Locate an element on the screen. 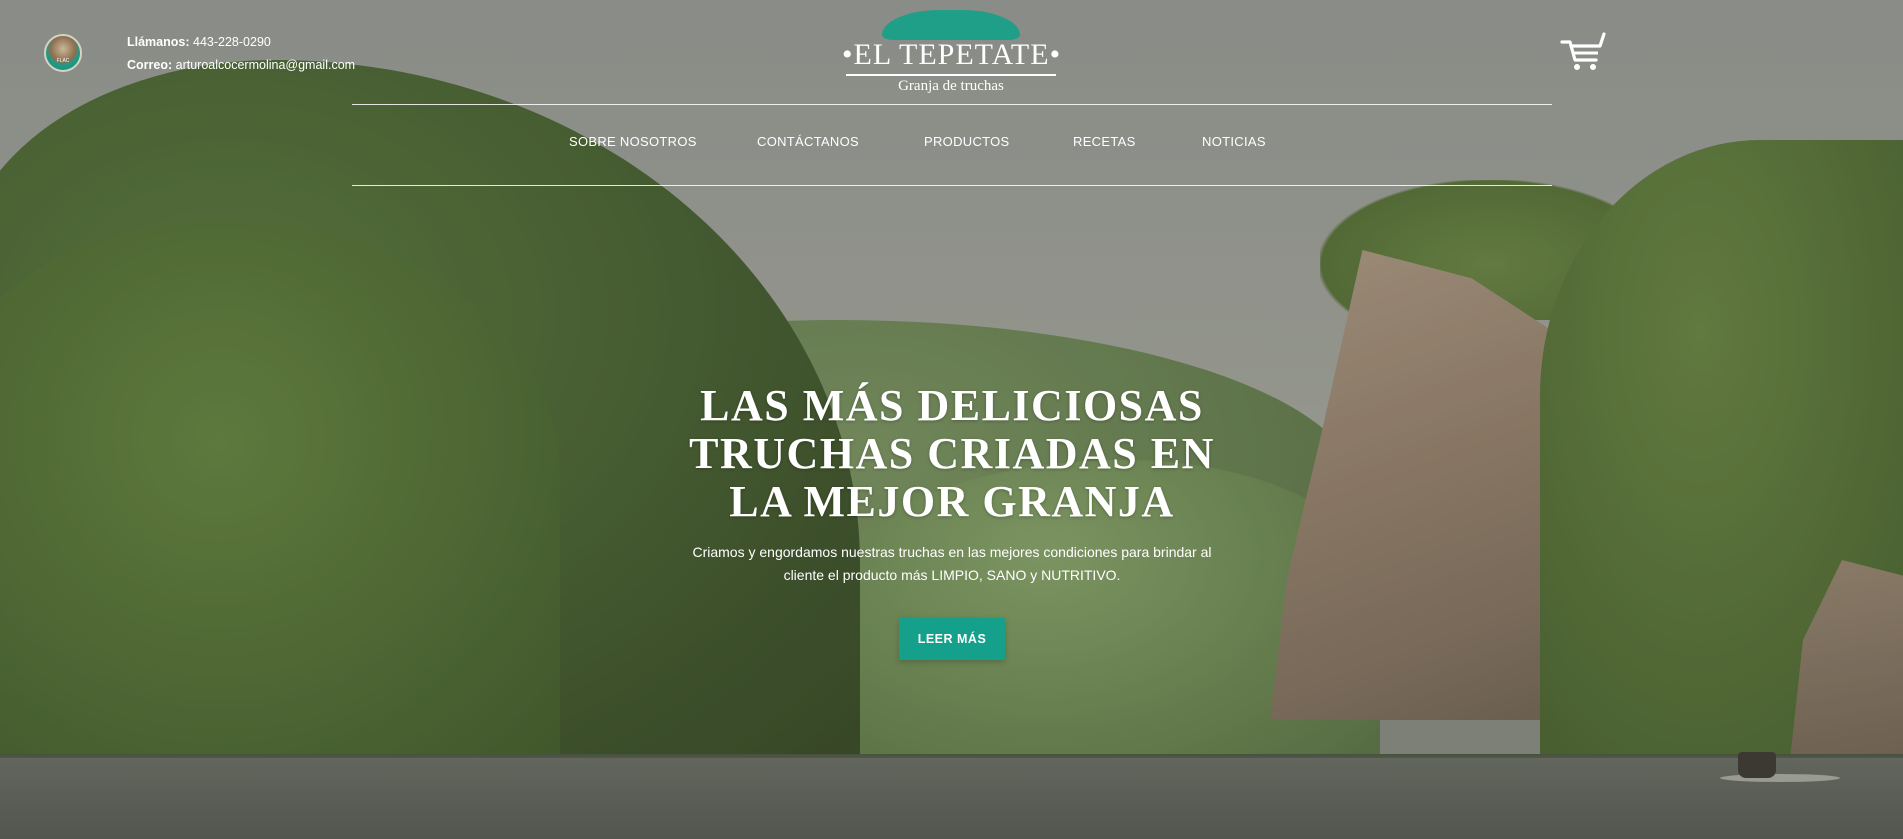  email-address: arturoalcocermolina@gmail.com is located at coordinates (265, 65).